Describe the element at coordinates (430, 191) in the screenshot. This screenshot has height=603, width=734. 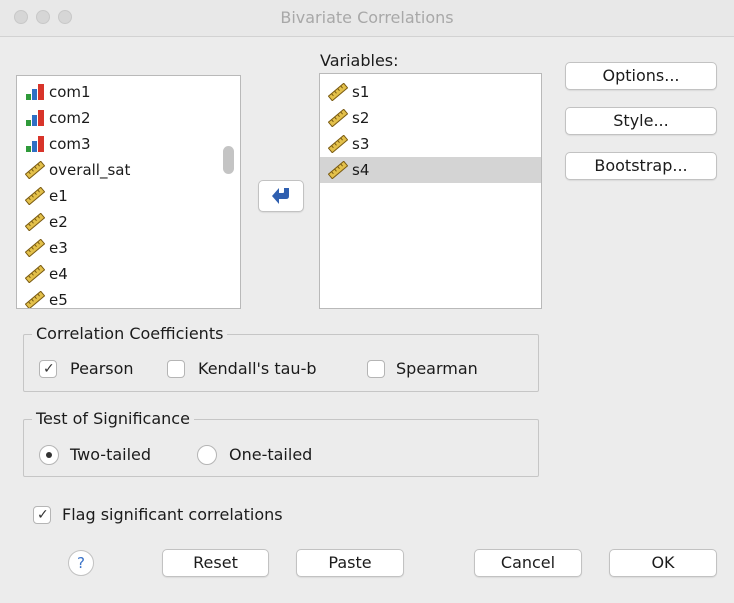
I see `variables-list: s1 s2 s3 s4` at that location.